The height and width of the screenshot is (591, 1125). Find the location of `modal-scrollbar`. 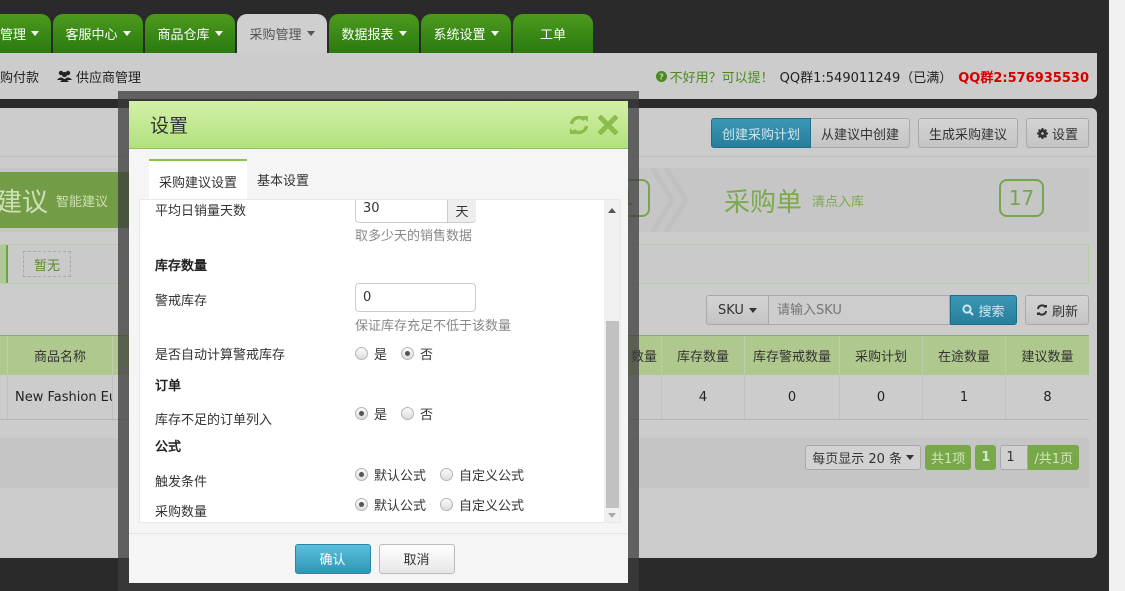

modal-scrollbar is located at coordinates (612, 361).